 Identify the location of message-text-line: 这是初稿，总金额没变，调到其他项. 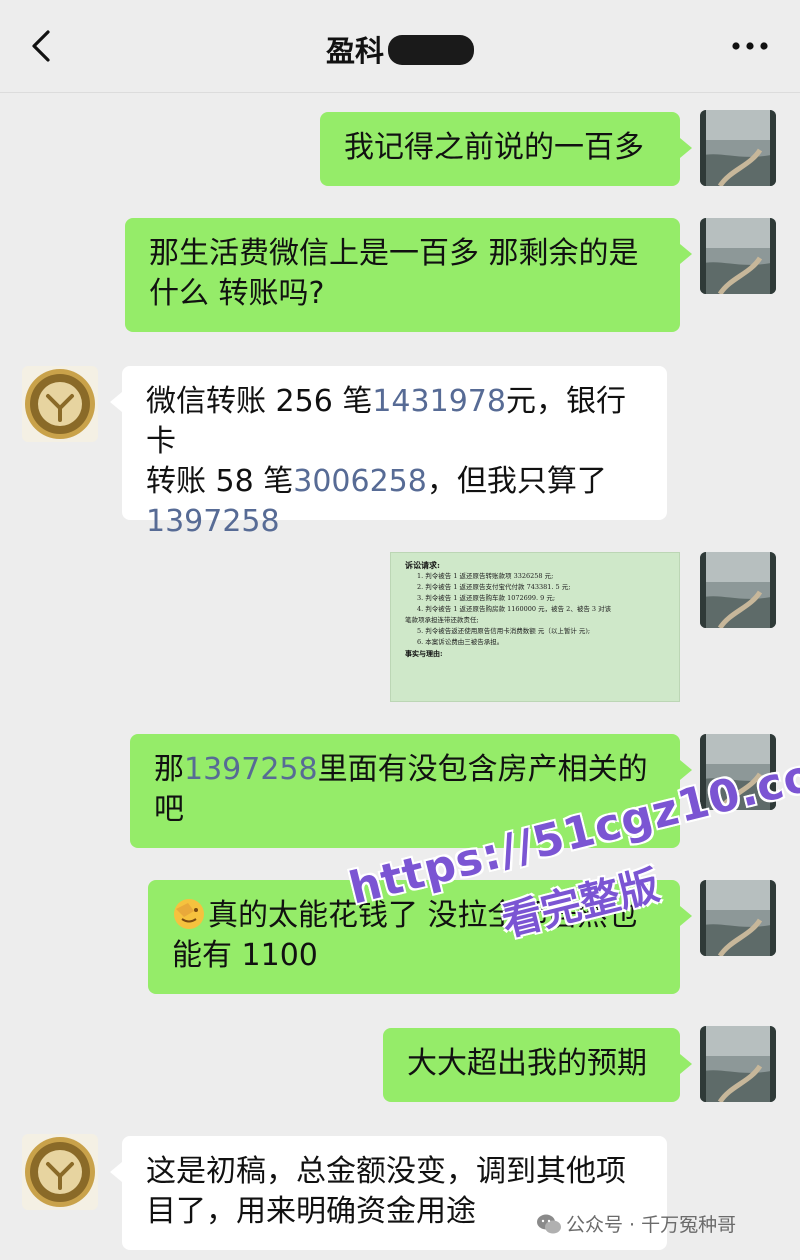
(386, 1171).